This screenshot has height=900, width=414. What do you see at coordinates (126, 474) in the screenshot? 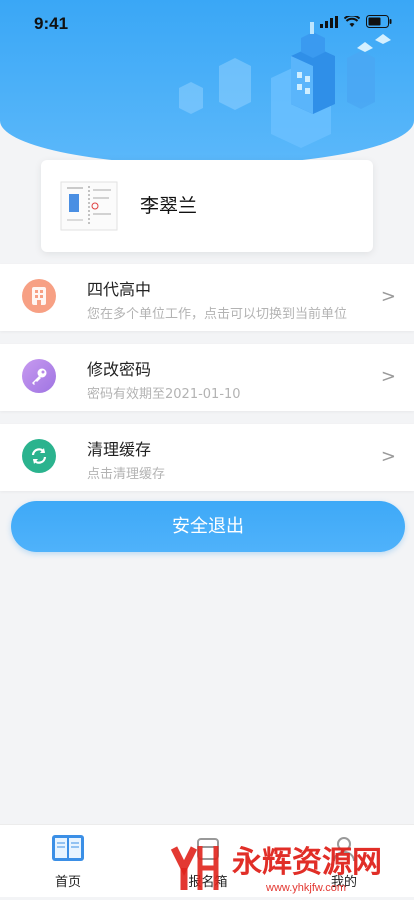
I see `menu-item-subtitle: 点击清理缓存` at bounding box center [126, 474].